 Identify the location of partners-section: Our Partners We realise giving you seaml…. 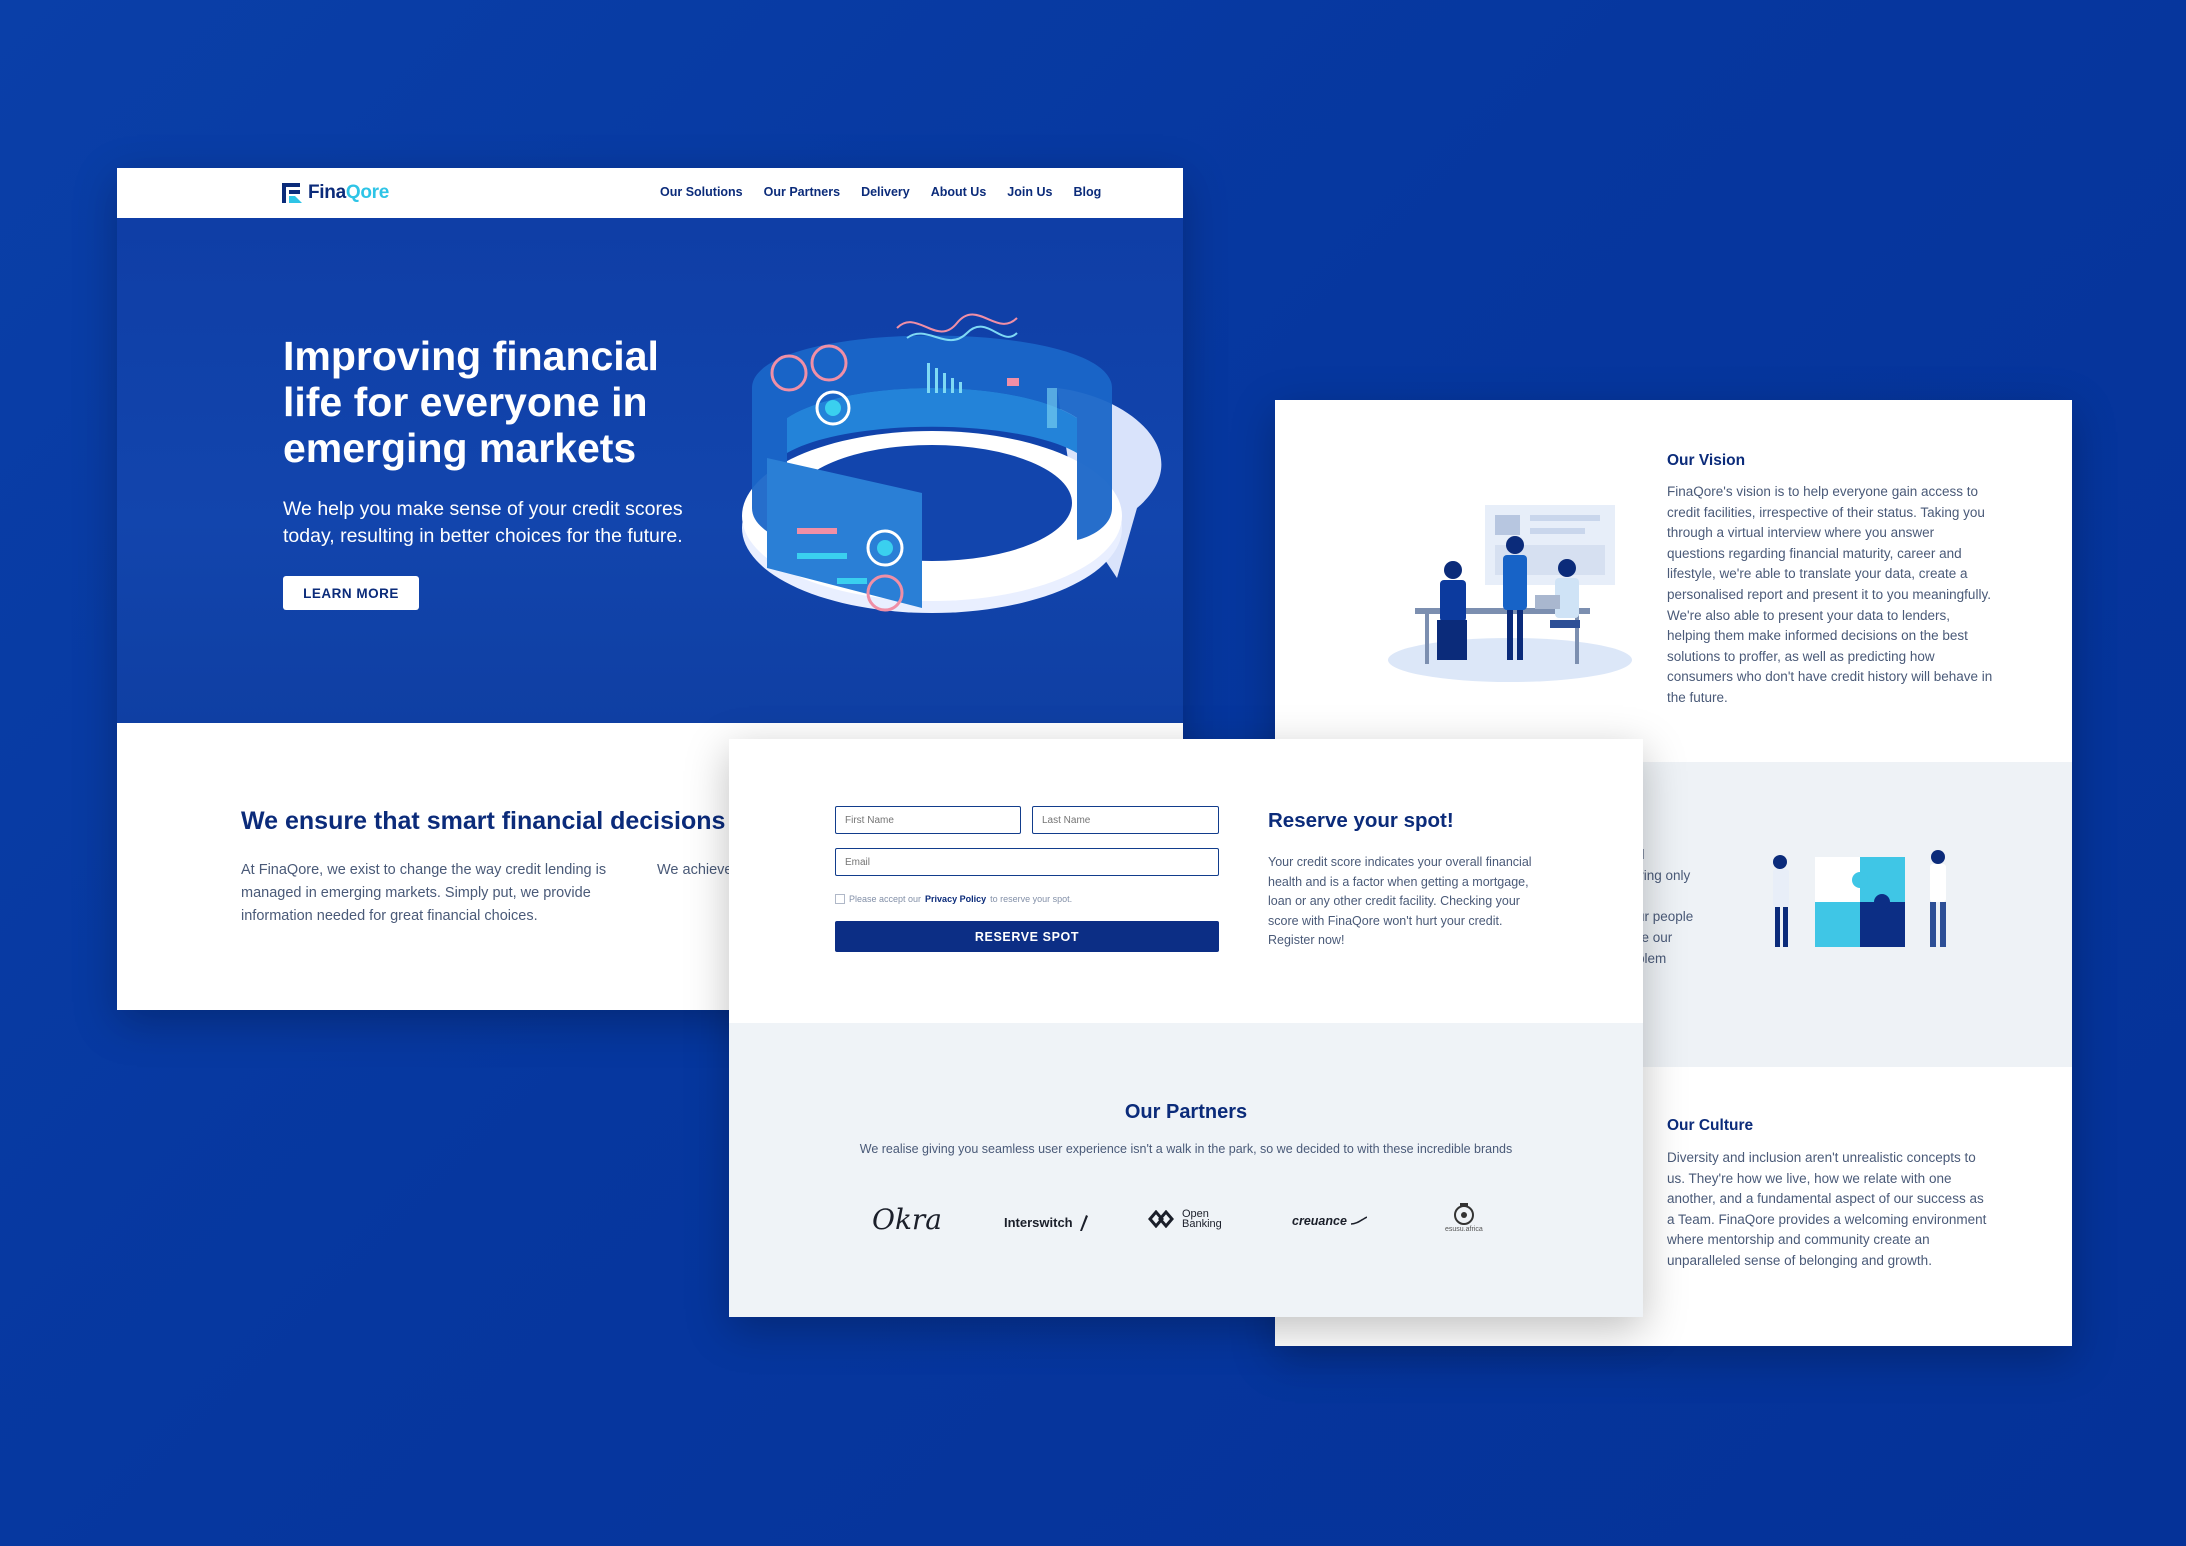
(1186, 1170).